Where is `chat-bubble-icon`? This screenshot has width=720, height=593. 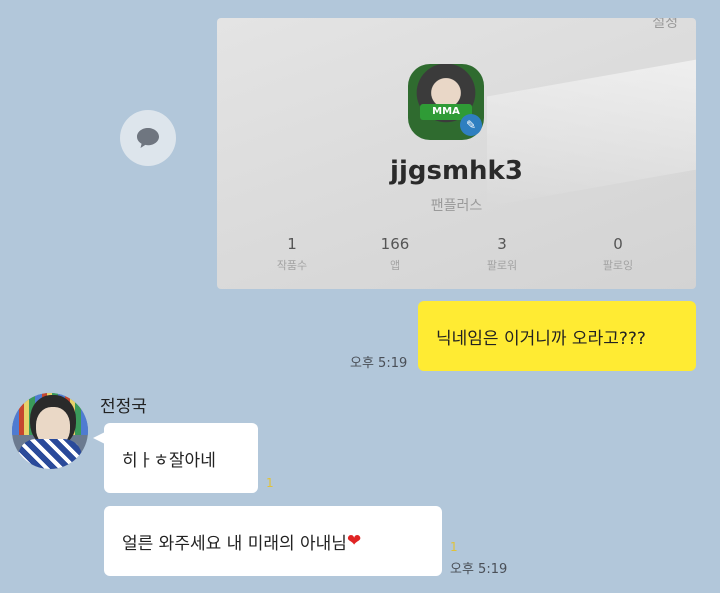
chat-bubble-icon is located at coordinates (148, 138).